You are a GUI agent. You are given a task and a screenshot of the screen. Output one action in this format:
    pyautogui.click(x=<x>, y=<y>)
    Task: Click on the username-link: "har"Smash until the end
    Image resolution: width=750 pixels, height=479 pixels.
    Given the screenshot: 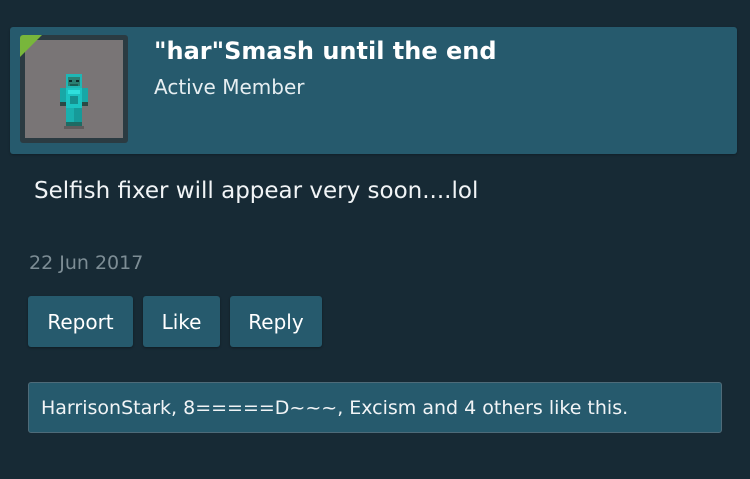 What is the action you would take?
    pyautogui.click(x=325, y=51)
    